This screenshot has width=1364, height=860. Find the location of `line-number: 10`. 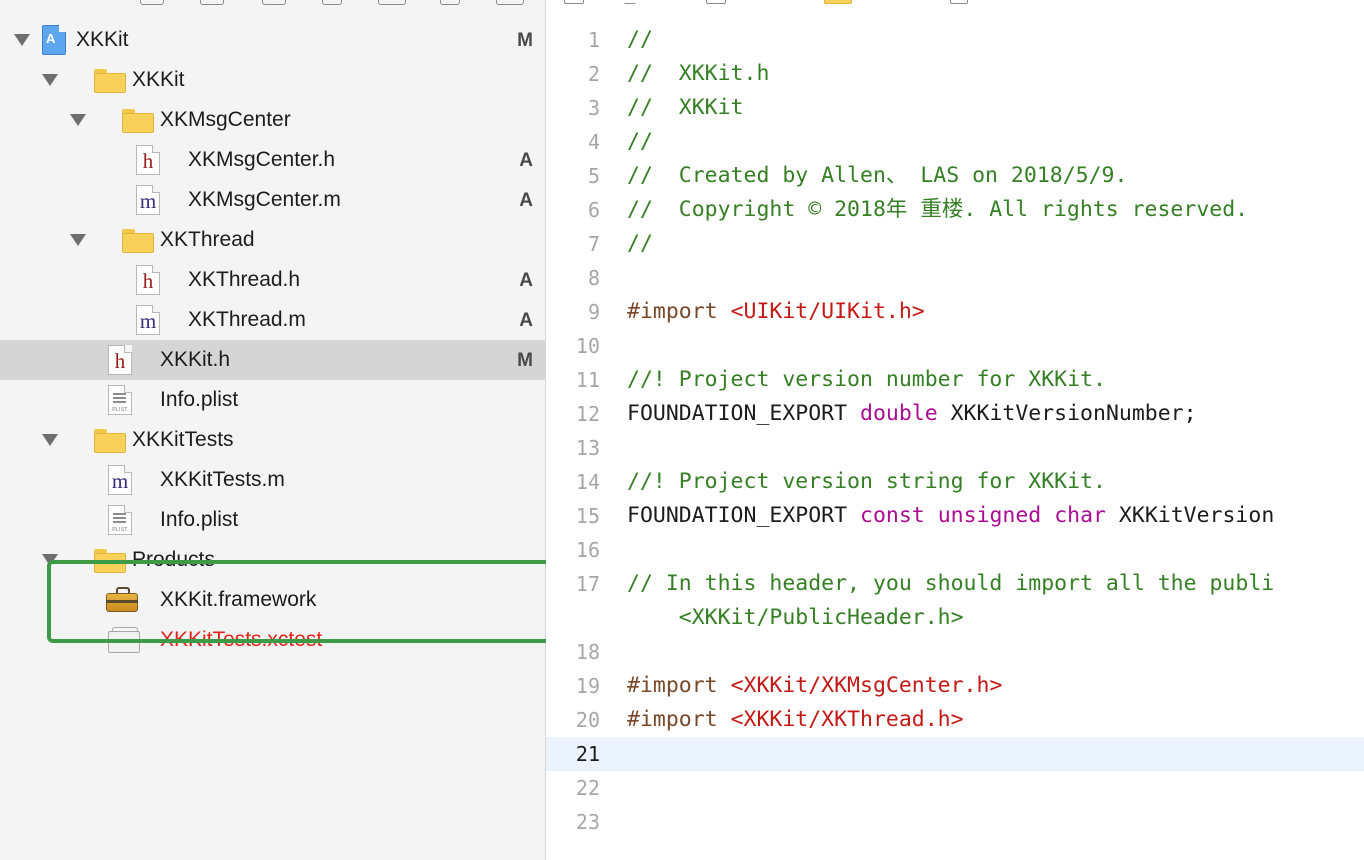

line-number: 10 is located at coordinates (573, 346).